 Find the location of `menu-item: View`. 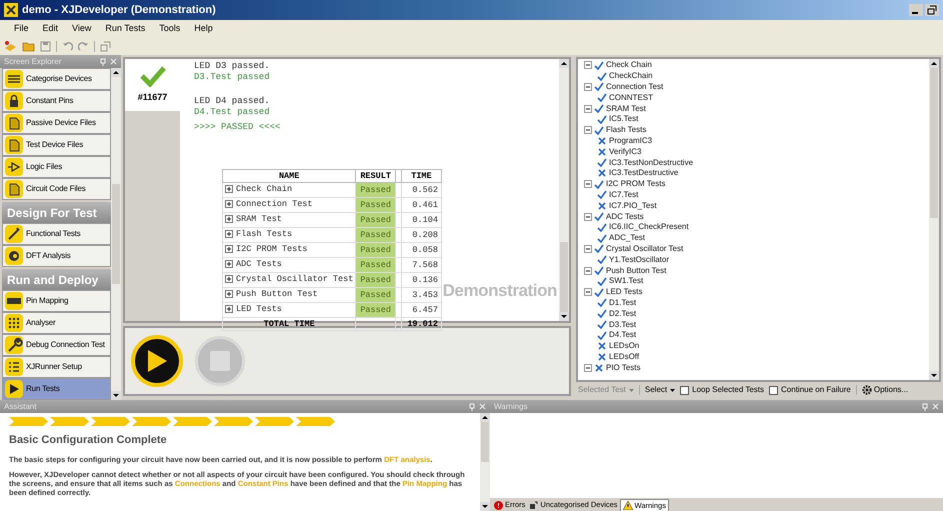

menu-item: View is located at coordinates (82, 29).